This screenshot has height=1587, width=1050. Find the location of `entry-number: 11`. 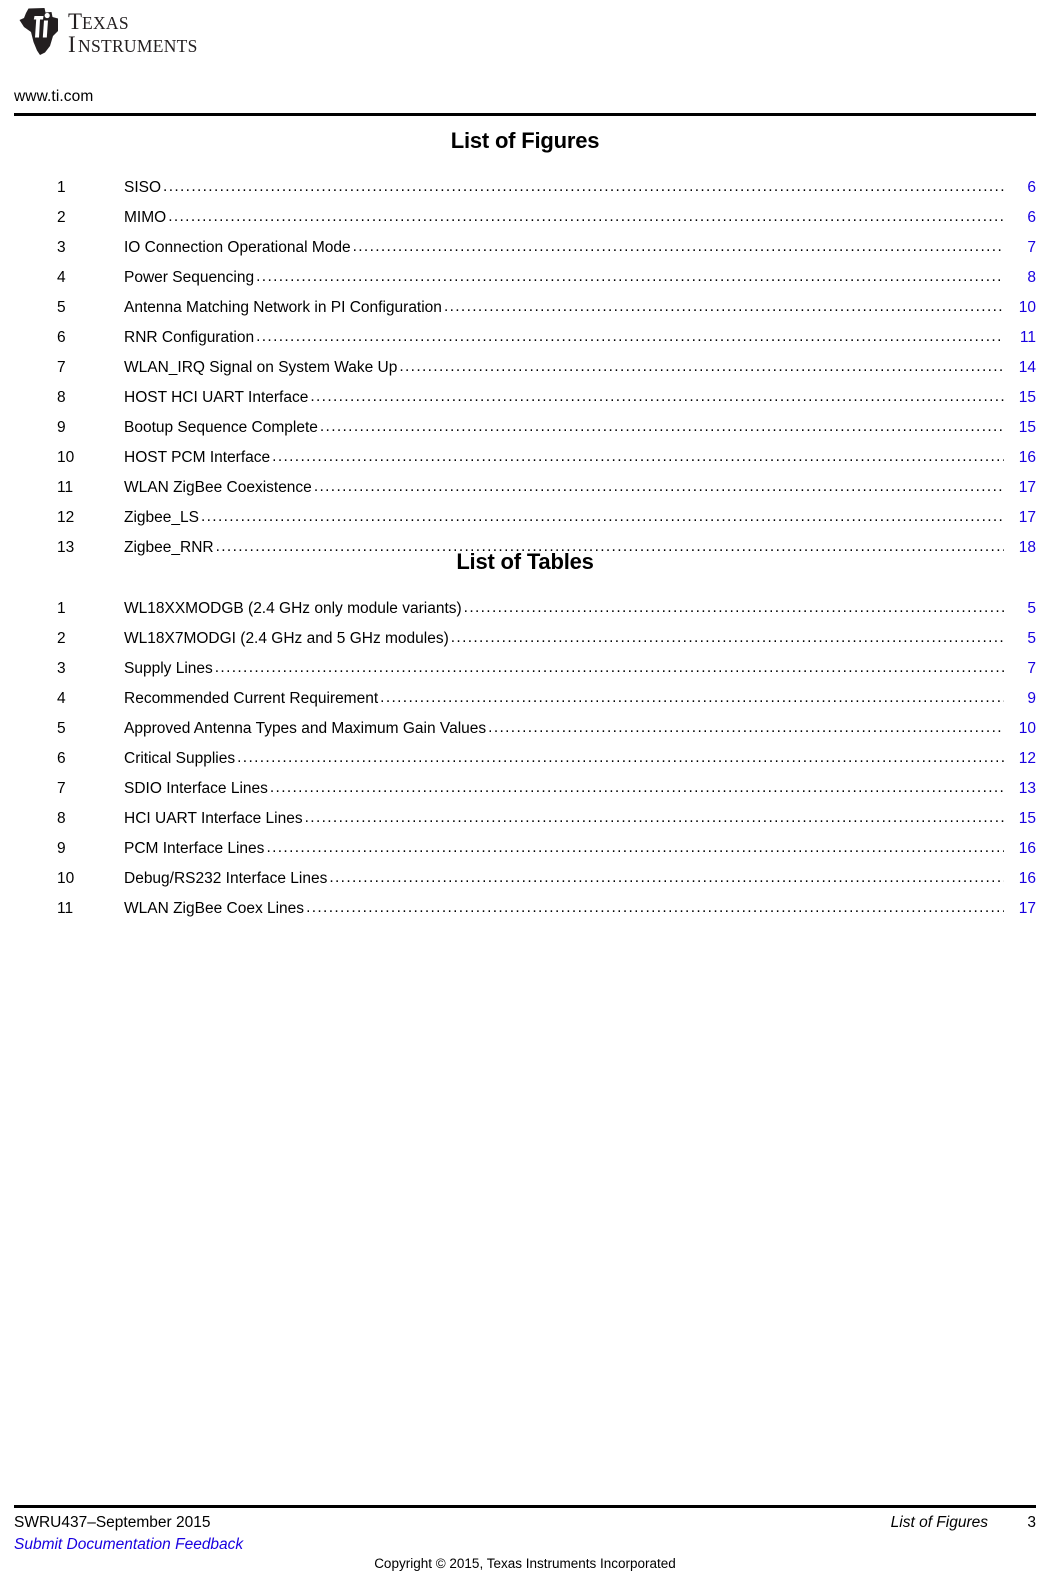

entry-number: 11 is located at coordinates (65, 487).